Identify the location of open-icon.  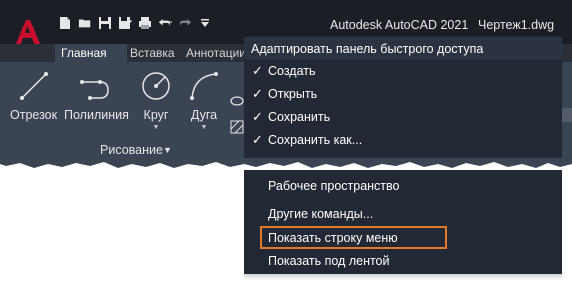
(85, 23).